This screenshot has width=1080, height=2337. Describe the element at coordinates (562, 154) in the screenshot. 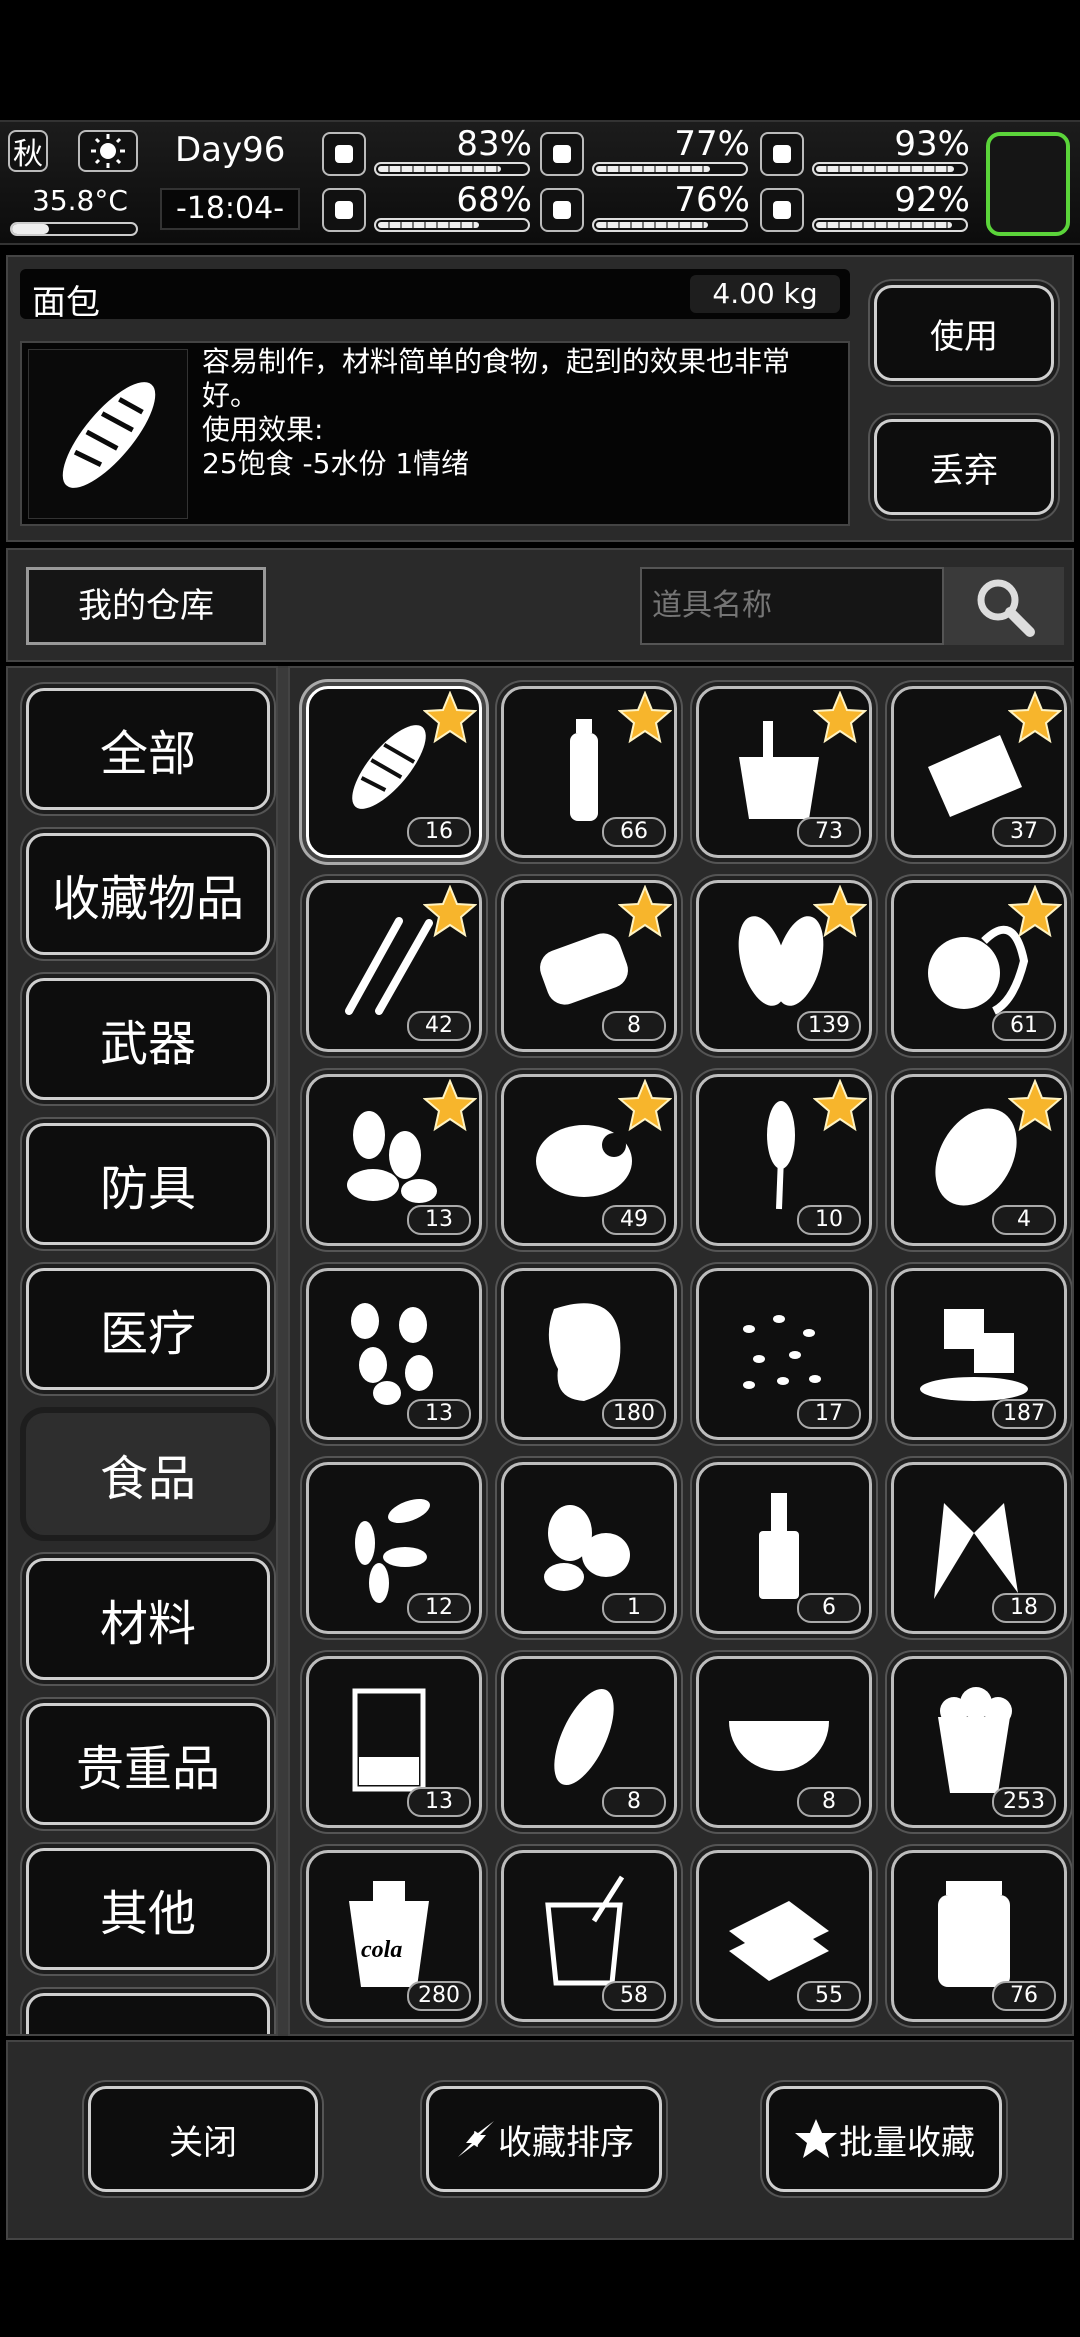

I see `stomach-icon` at that location.